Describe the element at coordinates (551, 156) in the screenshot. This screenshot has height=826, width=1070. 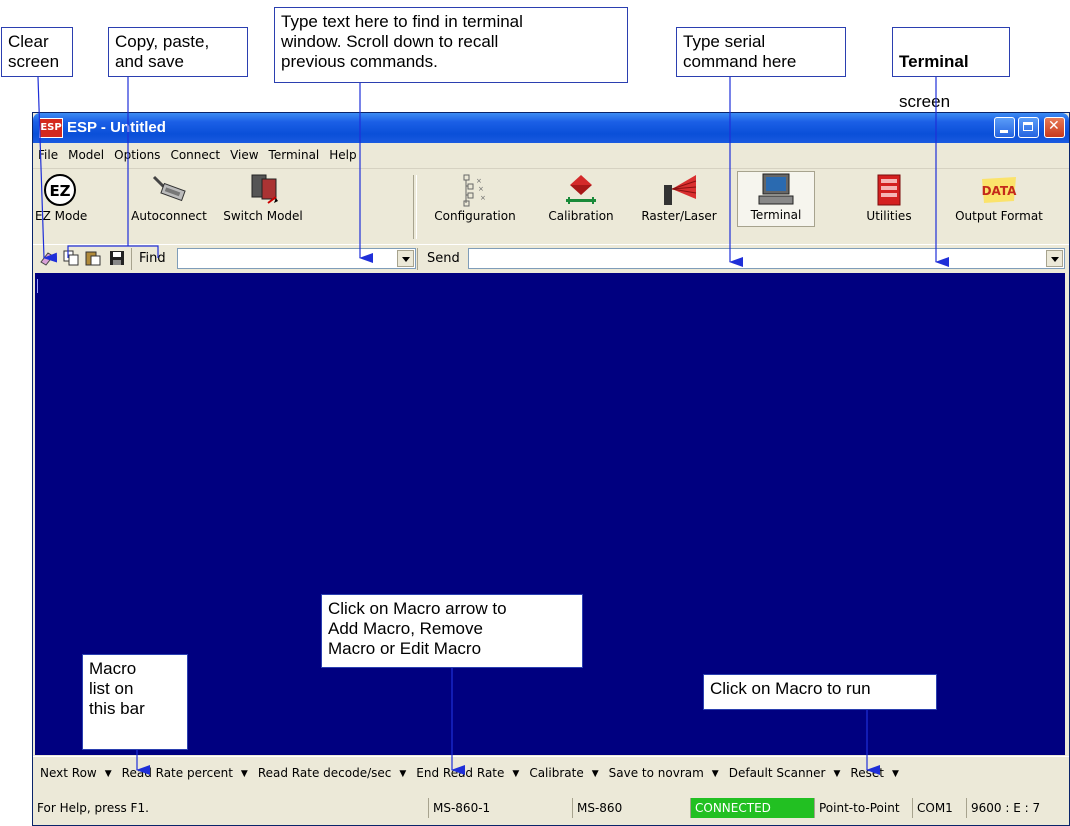
I see `menu-bar: File Model Options Connect View Terminal Help` at that location.